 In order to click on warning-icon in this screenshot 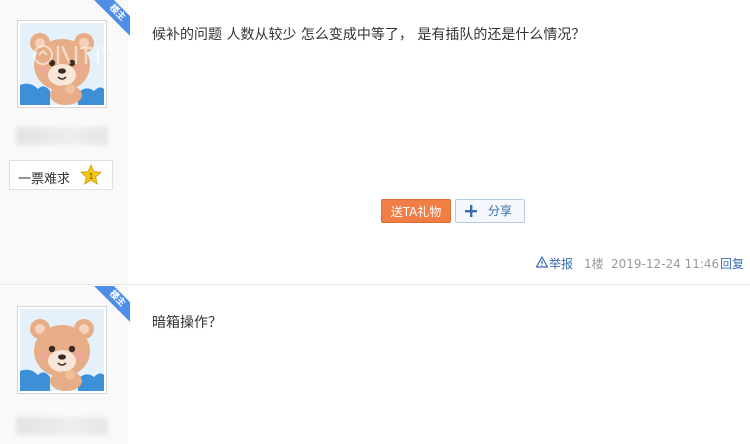, I will do `click(542, 262)`.